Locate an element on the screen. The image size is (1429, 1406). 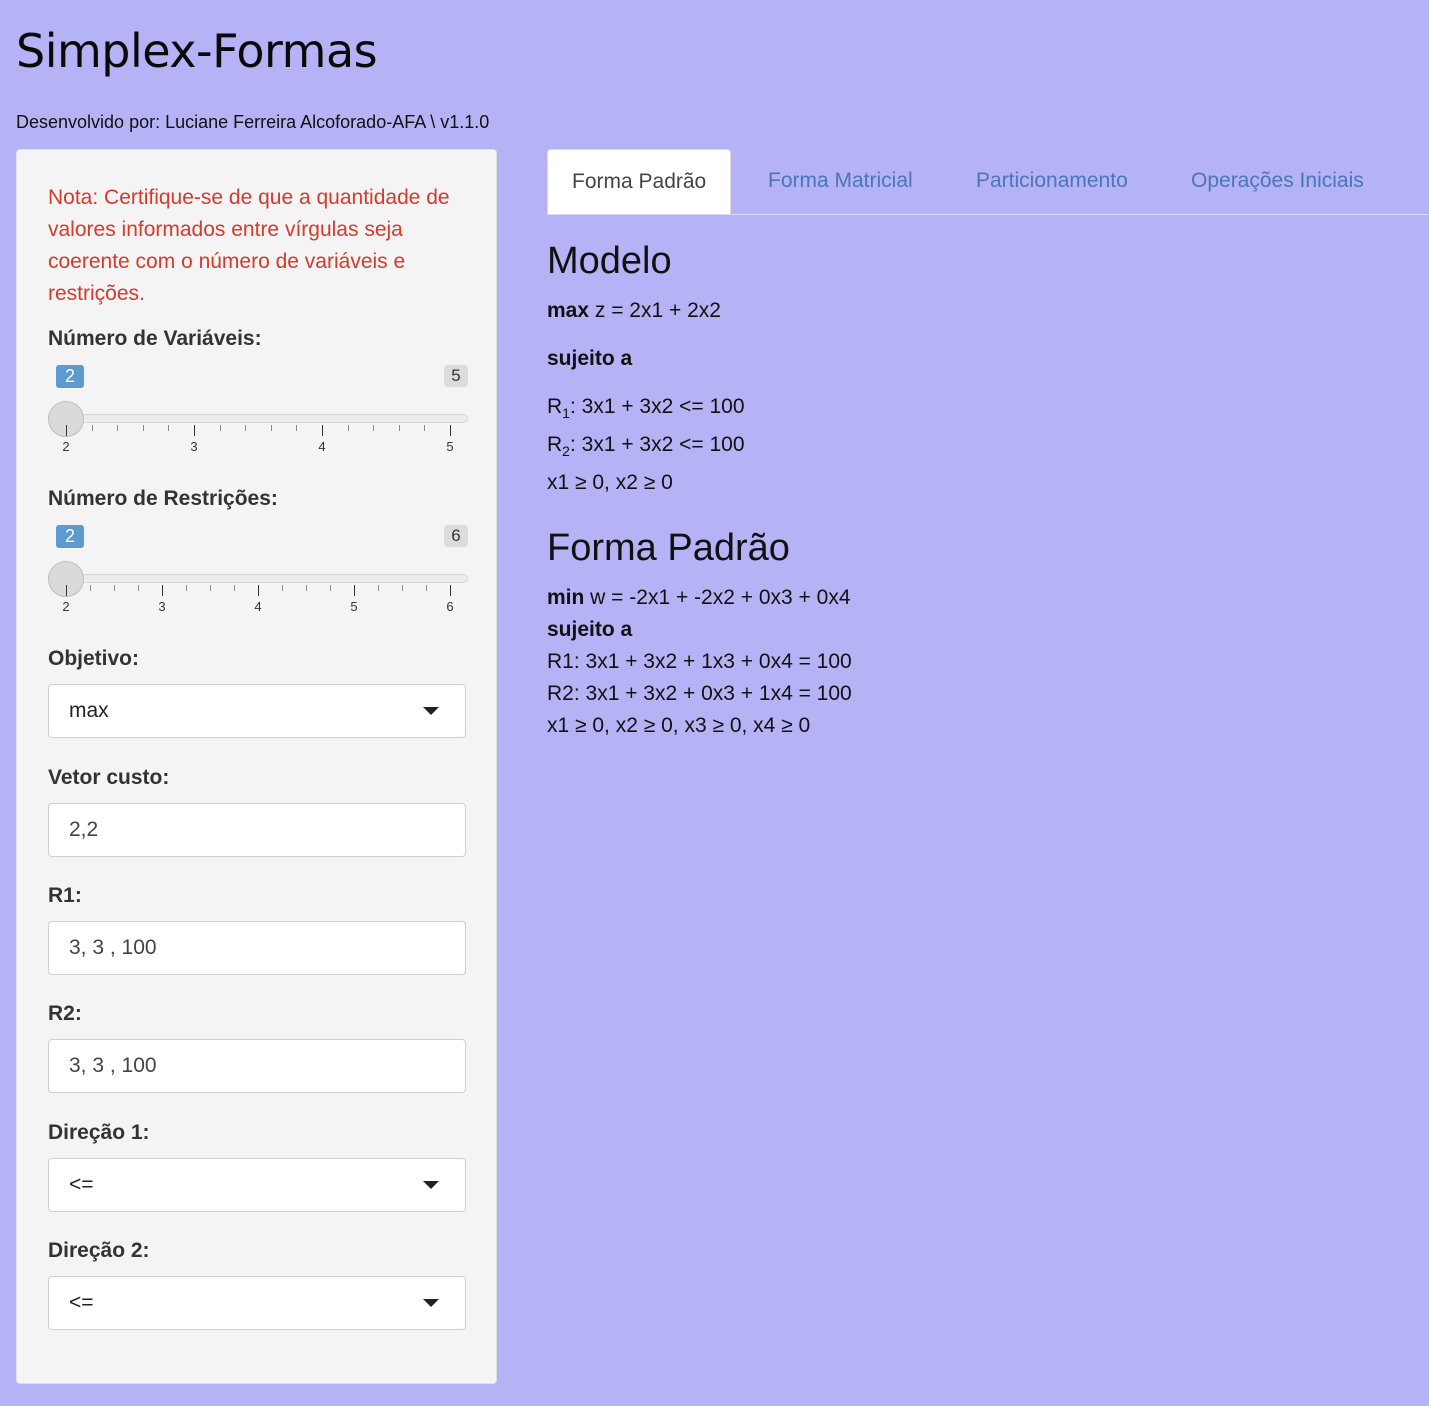
forma-padrao-heading: Forma Padrão is located at coordinates (668, 548).